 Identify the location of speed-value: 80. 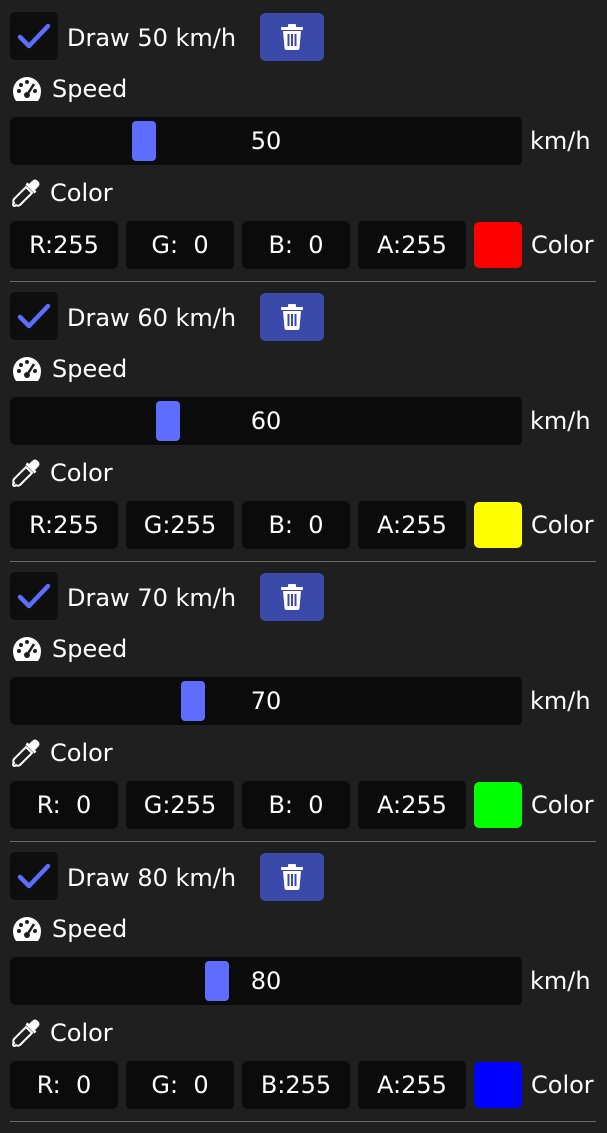
(266, 981).